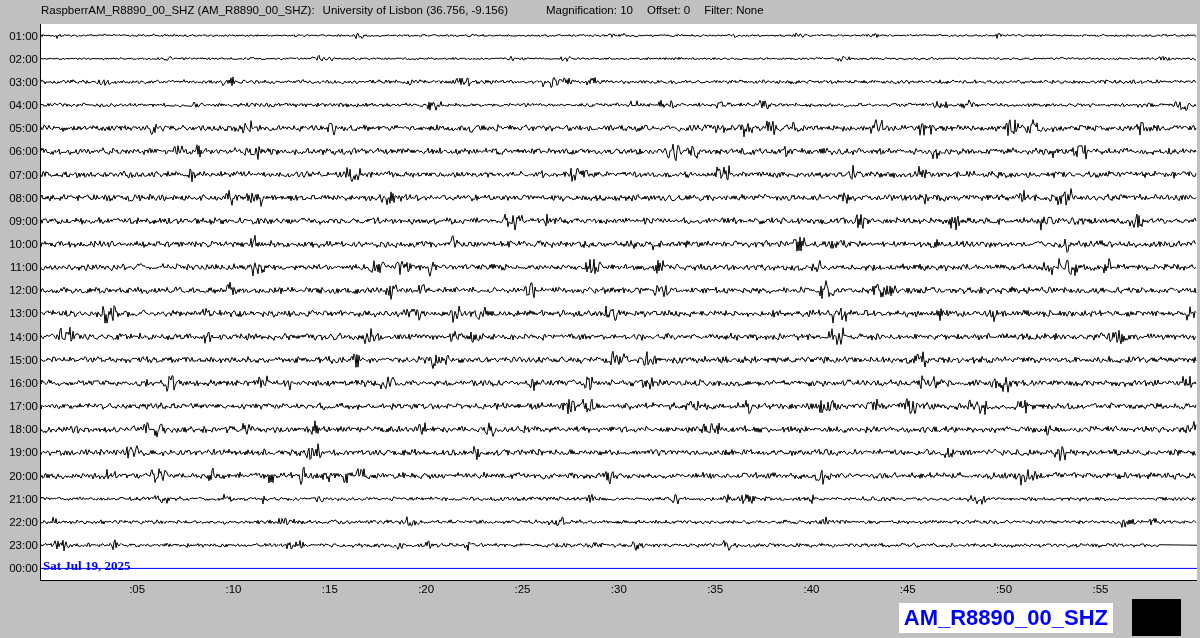 This screenshot has width=1200, height=638. What do you see at coordinates (23, 521) in the screenshot?
I see `hour-label: 22:00` at bounding box center [23, 521].